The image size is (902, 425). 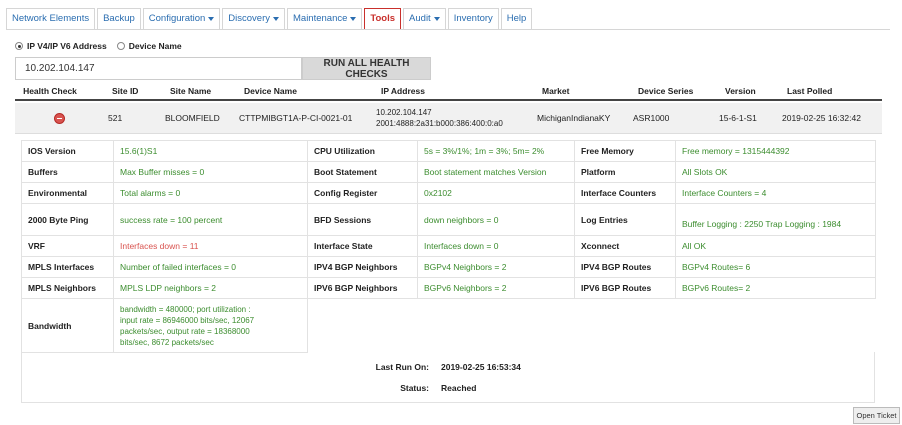 What do you see at coordinates (185, 309) in the screenshot?
I see `bandwidth-line: bandwidth = 480000; port utilization :` at bounding box center [185, 309].